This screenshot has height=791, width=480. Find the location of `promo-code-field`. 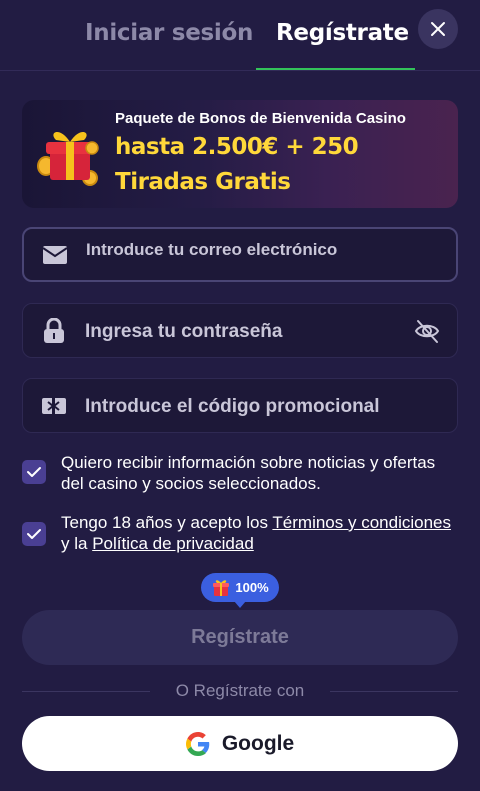

promo-code-field is located at coordinates (240, 406).